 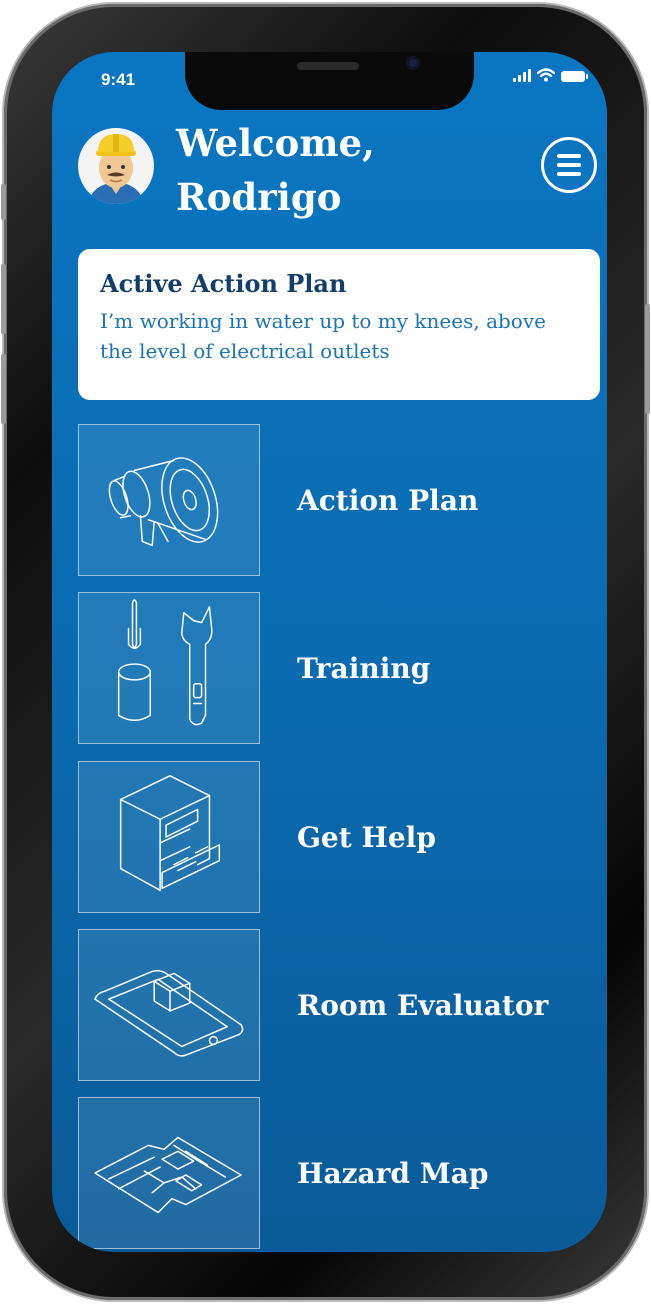 I want to click on menu-item-label: Action Plan, so click(x=388, y=500).